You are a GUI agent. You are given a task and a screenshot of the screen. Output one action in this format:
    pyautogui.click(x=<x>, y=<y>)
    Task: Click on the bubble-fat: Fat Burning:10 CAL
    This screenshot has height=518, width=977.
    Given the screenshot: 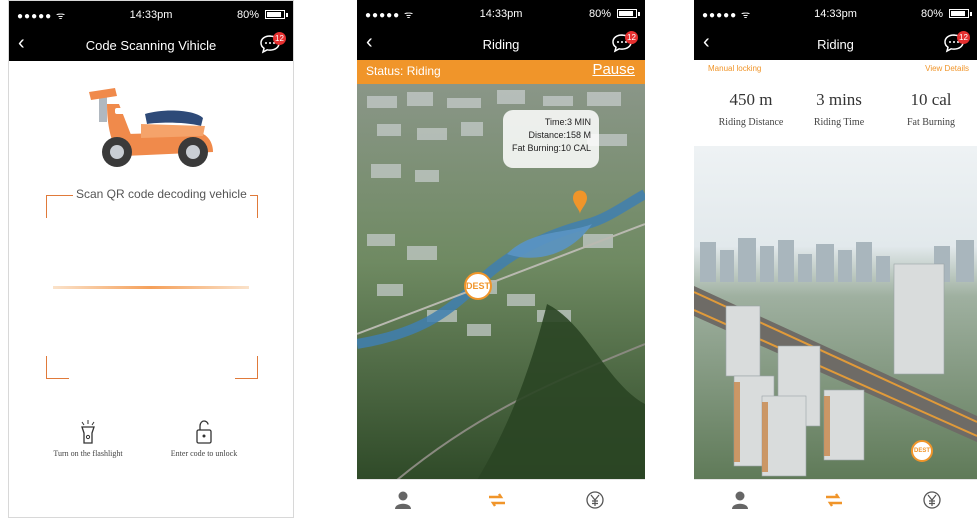 What is the action you would take?
    pyautogui.click(x=551, y=148)
    